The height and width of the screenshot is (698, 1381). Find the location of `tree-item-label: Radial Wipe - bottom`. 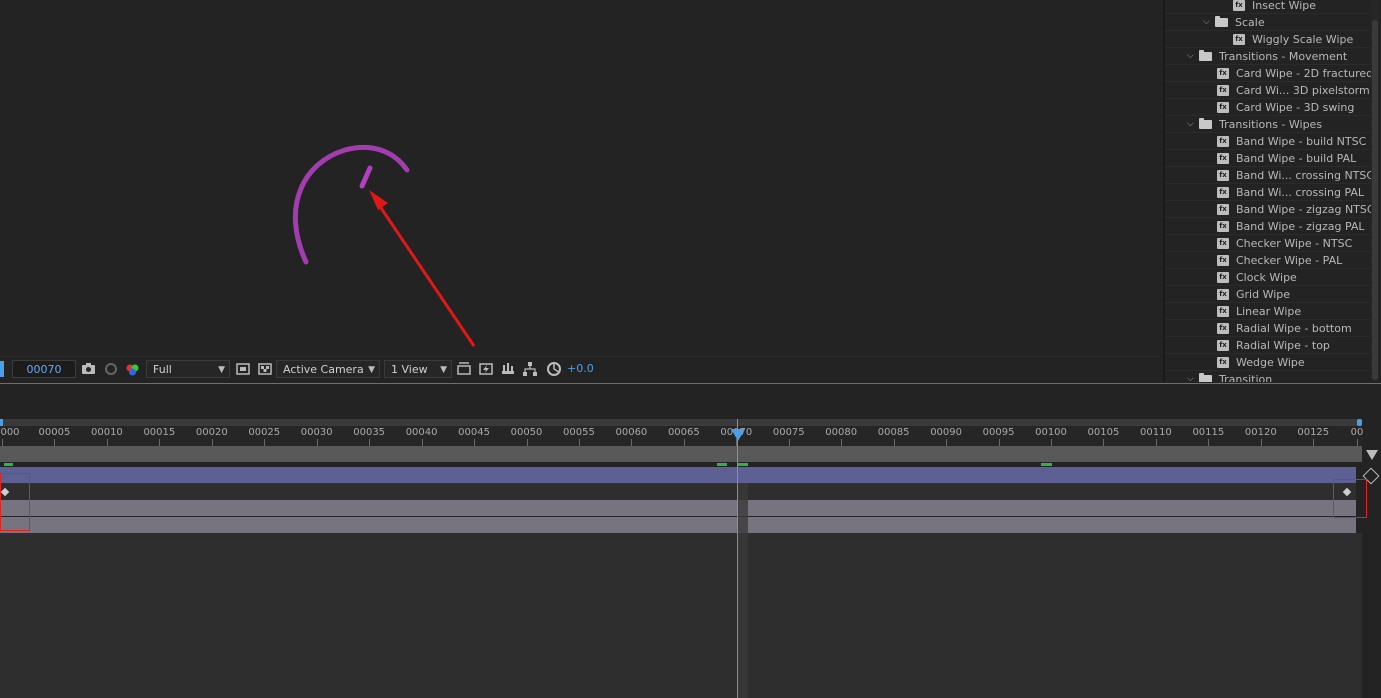

tree-item-label: Radial Wipe - bottom is located at coordinates (1294, 328).